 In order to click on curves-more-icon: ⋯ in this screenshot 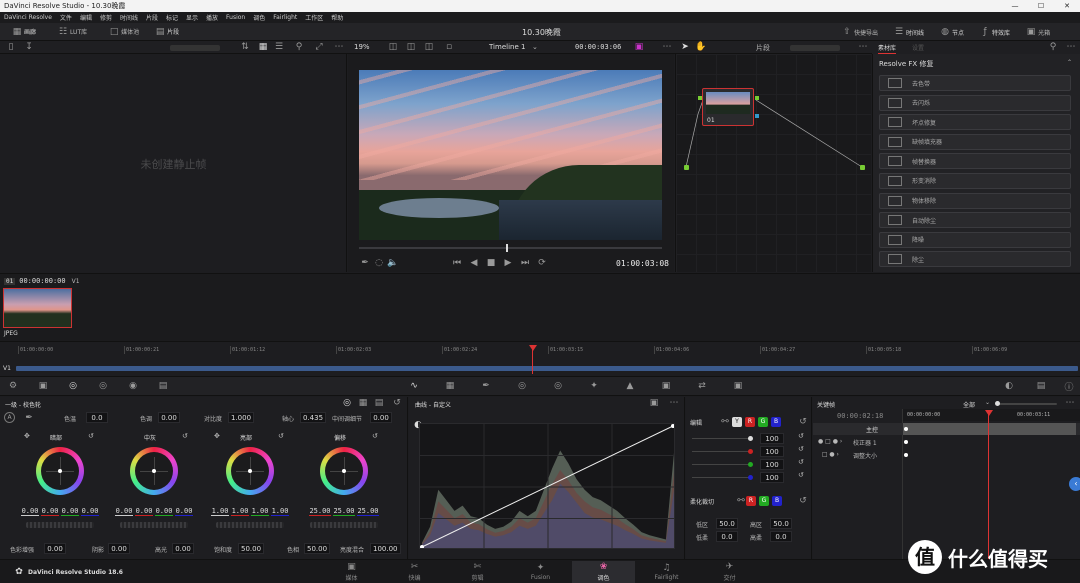, I will do `click(674, 403)`.